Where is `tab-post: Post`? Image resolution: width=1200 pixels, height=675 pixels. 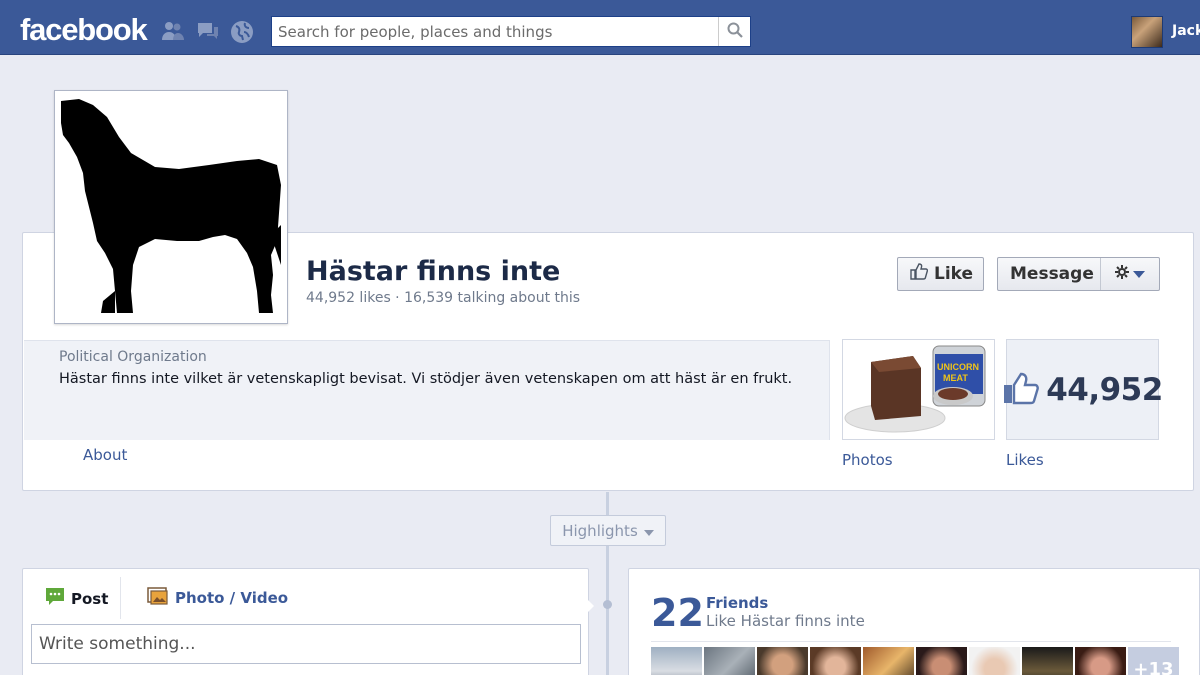
tab-post: Post is located at coordinates (76, 599).